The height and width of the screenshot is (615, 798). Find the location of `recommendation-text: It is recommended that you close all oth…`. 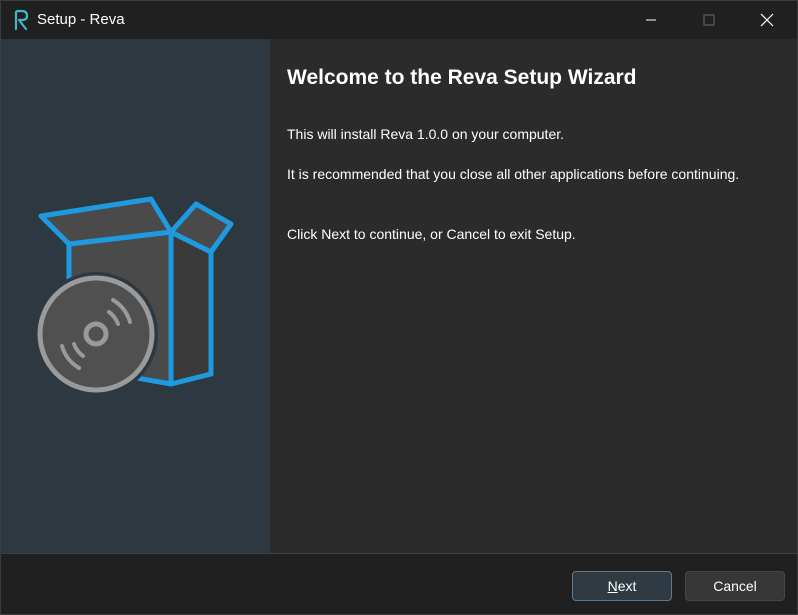

recommendation-text: It is recommended that you close all oth… is located at coordinates (513, 174).